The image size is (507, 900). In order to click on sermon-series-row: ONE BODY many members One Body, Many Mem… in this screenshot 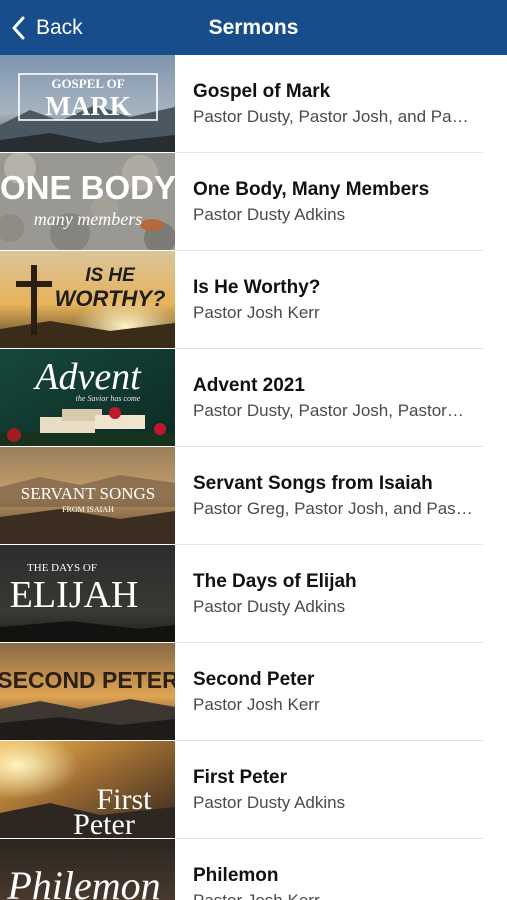, I will do `click(253, 202)`.